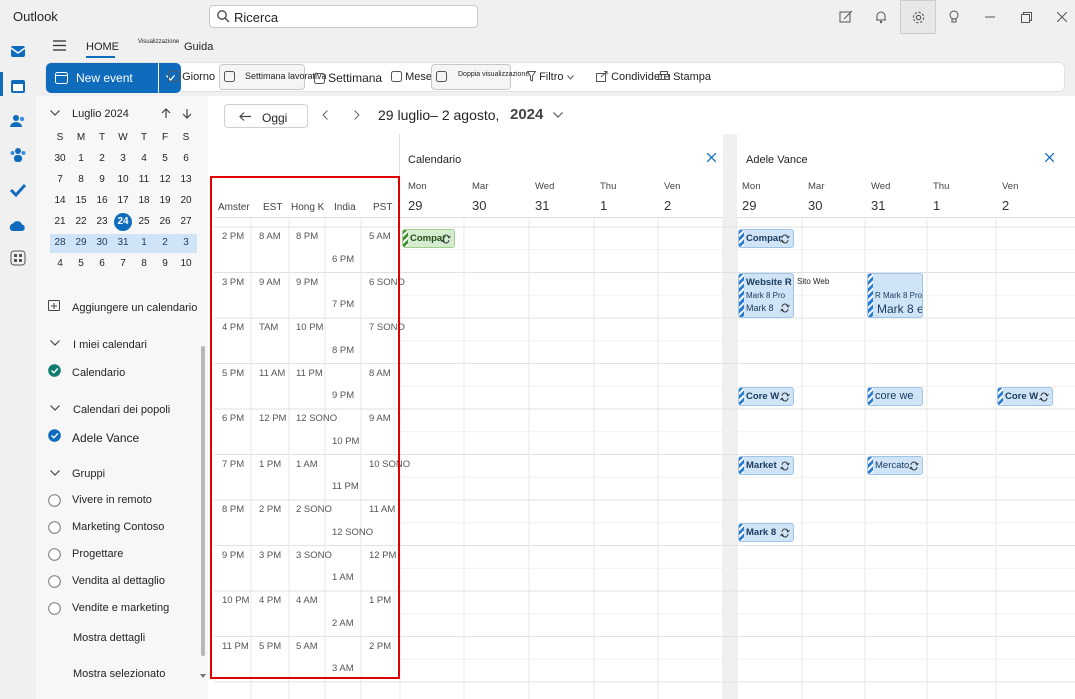 The height and width of the screenshot is (699, 1075). What do you see at coordinates (266, 116) in the screenshot?
I see `today-button: Oggi` at bounding box center [266, 116].